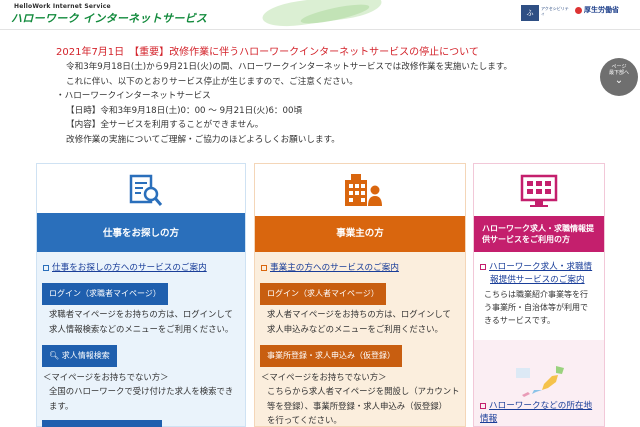  I want to click on scroll-to-bottom-button: ページ 最下部へ ⌄, so click(619, 77).